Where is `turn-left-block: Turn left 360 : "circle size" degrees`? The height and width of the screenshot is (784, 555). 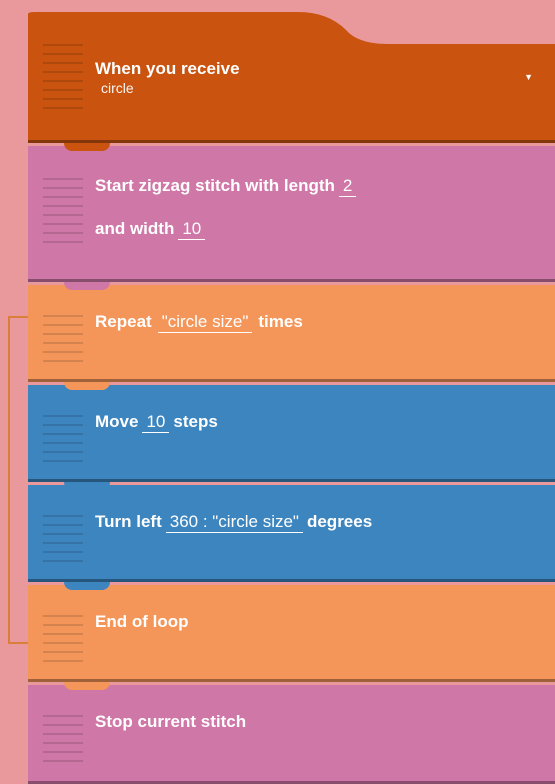 turn-left-block: Turn left 360 : "circle size" degrees is located at coordinates (291, 533).